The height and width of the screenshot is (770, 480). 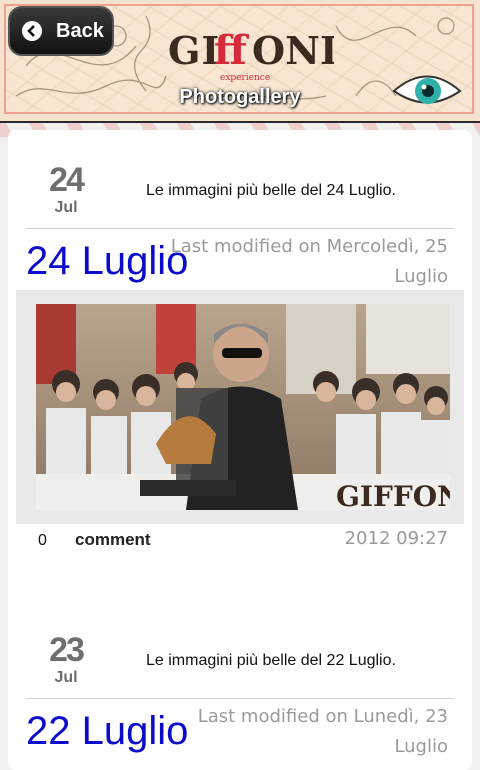 What do you see at coordinates (67, 180) in the screenshot?
I see `date-day: 24` at bounding box center [67, 180].